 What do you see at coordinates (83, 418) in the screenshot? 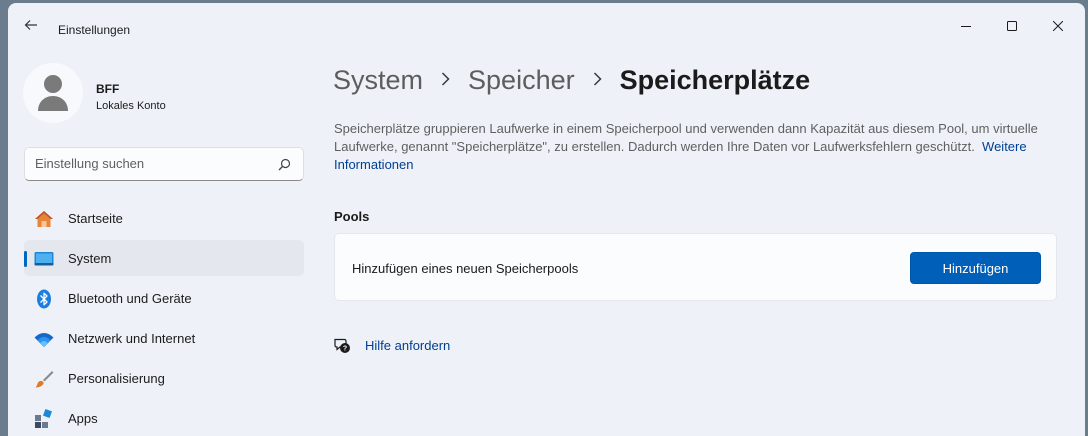
I see `sidebar-item-label: Apps` at bounding box center [83, 418].